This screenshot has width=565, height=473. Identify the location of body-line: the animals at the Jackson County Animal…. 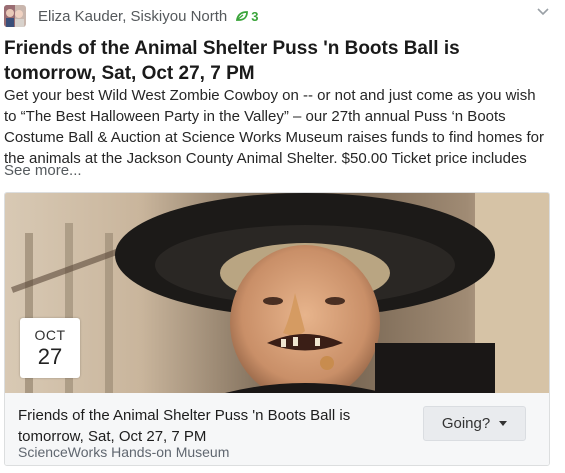
(265, 158).